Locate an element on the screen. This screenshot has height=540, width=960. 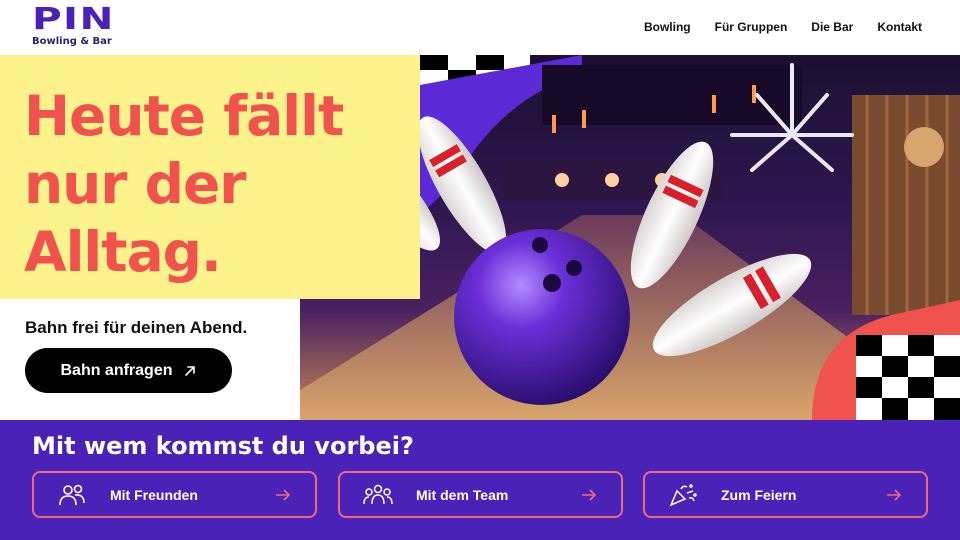
request-lane-button: Bahn anfragen is located at coordinates (128, 370).